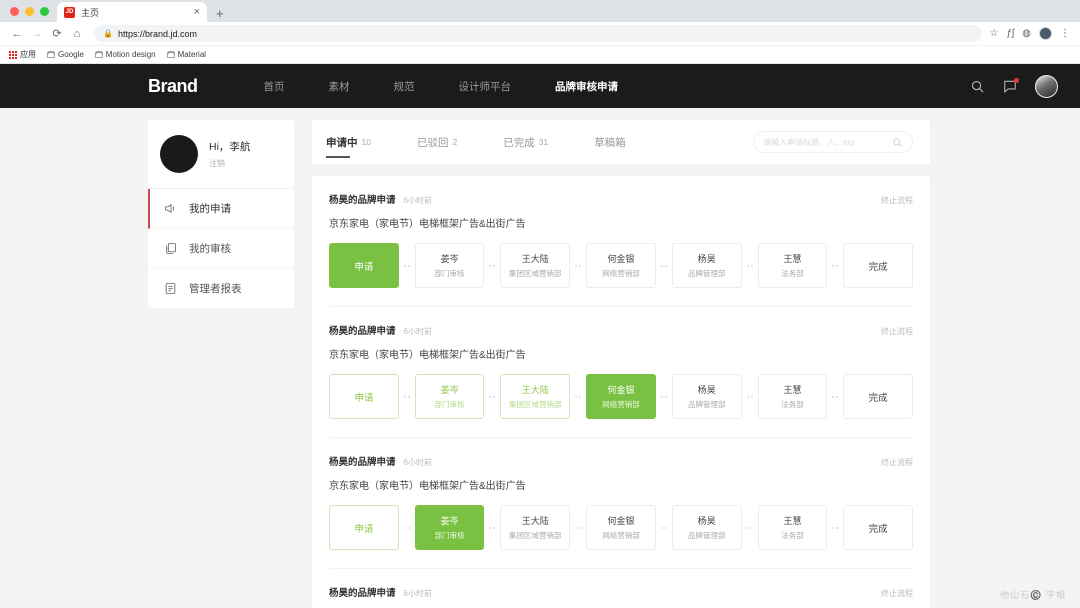 The width and height of the screenshot is (1080, 608). I want to click on application-owner: 杨昊的品牌申请, so click(362, 200).